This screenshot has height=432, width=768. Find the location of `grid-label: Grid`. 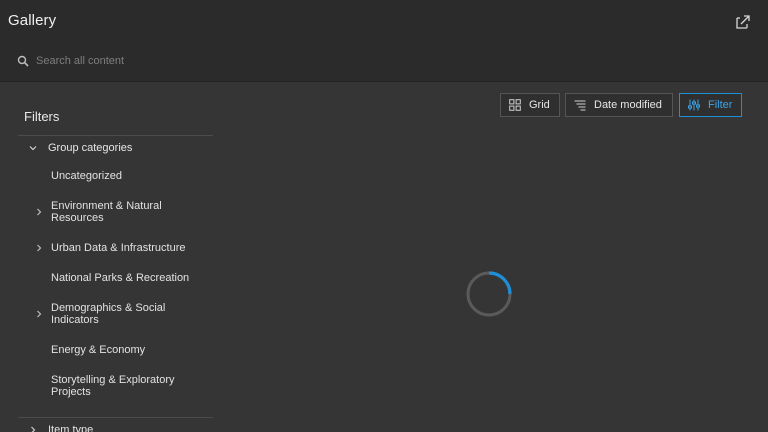

grid-label: Grid is located at coordinates (539, 105).